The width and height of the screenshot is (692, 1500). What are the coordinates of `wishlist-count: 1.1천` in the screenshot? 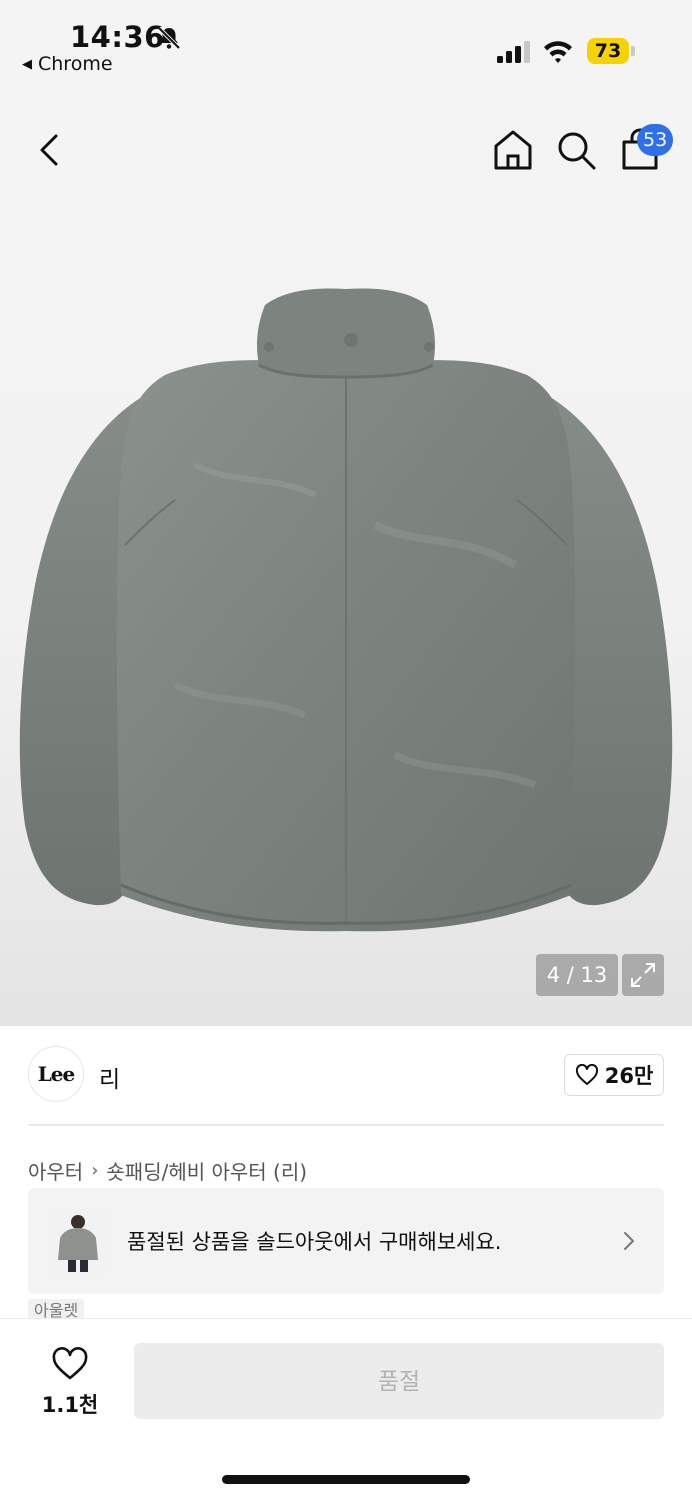 It's located at (70, 1405).